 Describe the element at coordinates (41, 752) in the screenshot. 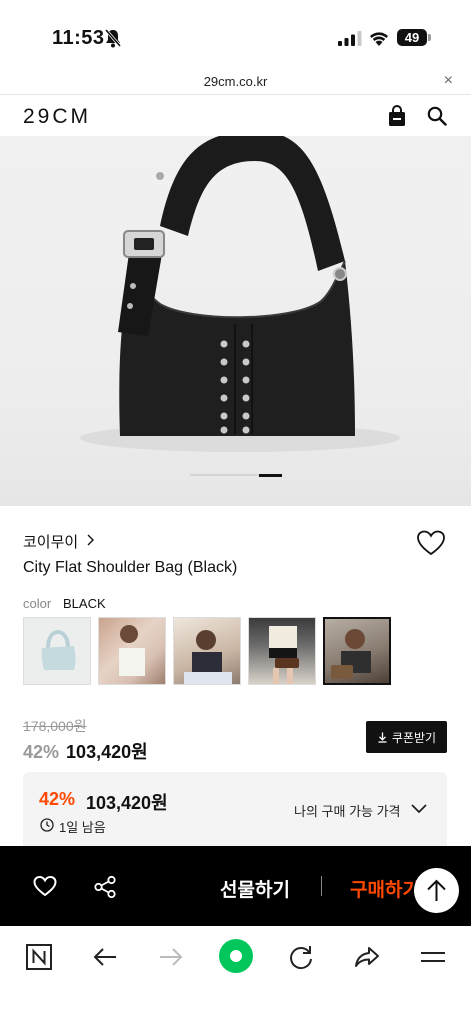

I see `discount-rate: 42%` at that location.